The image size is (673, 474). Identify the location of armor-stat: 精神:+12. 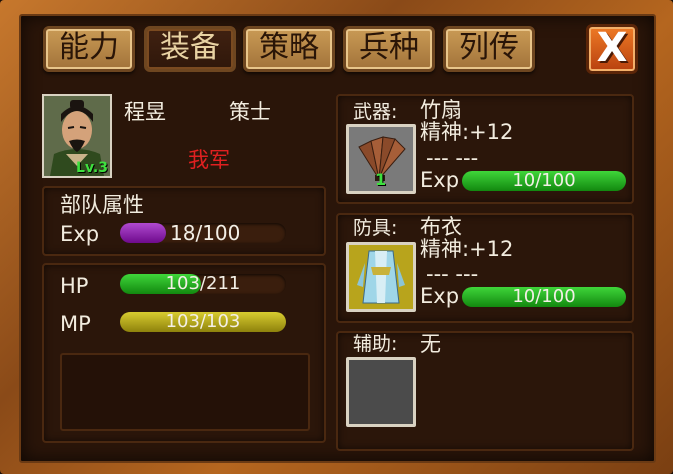
(467, 249).